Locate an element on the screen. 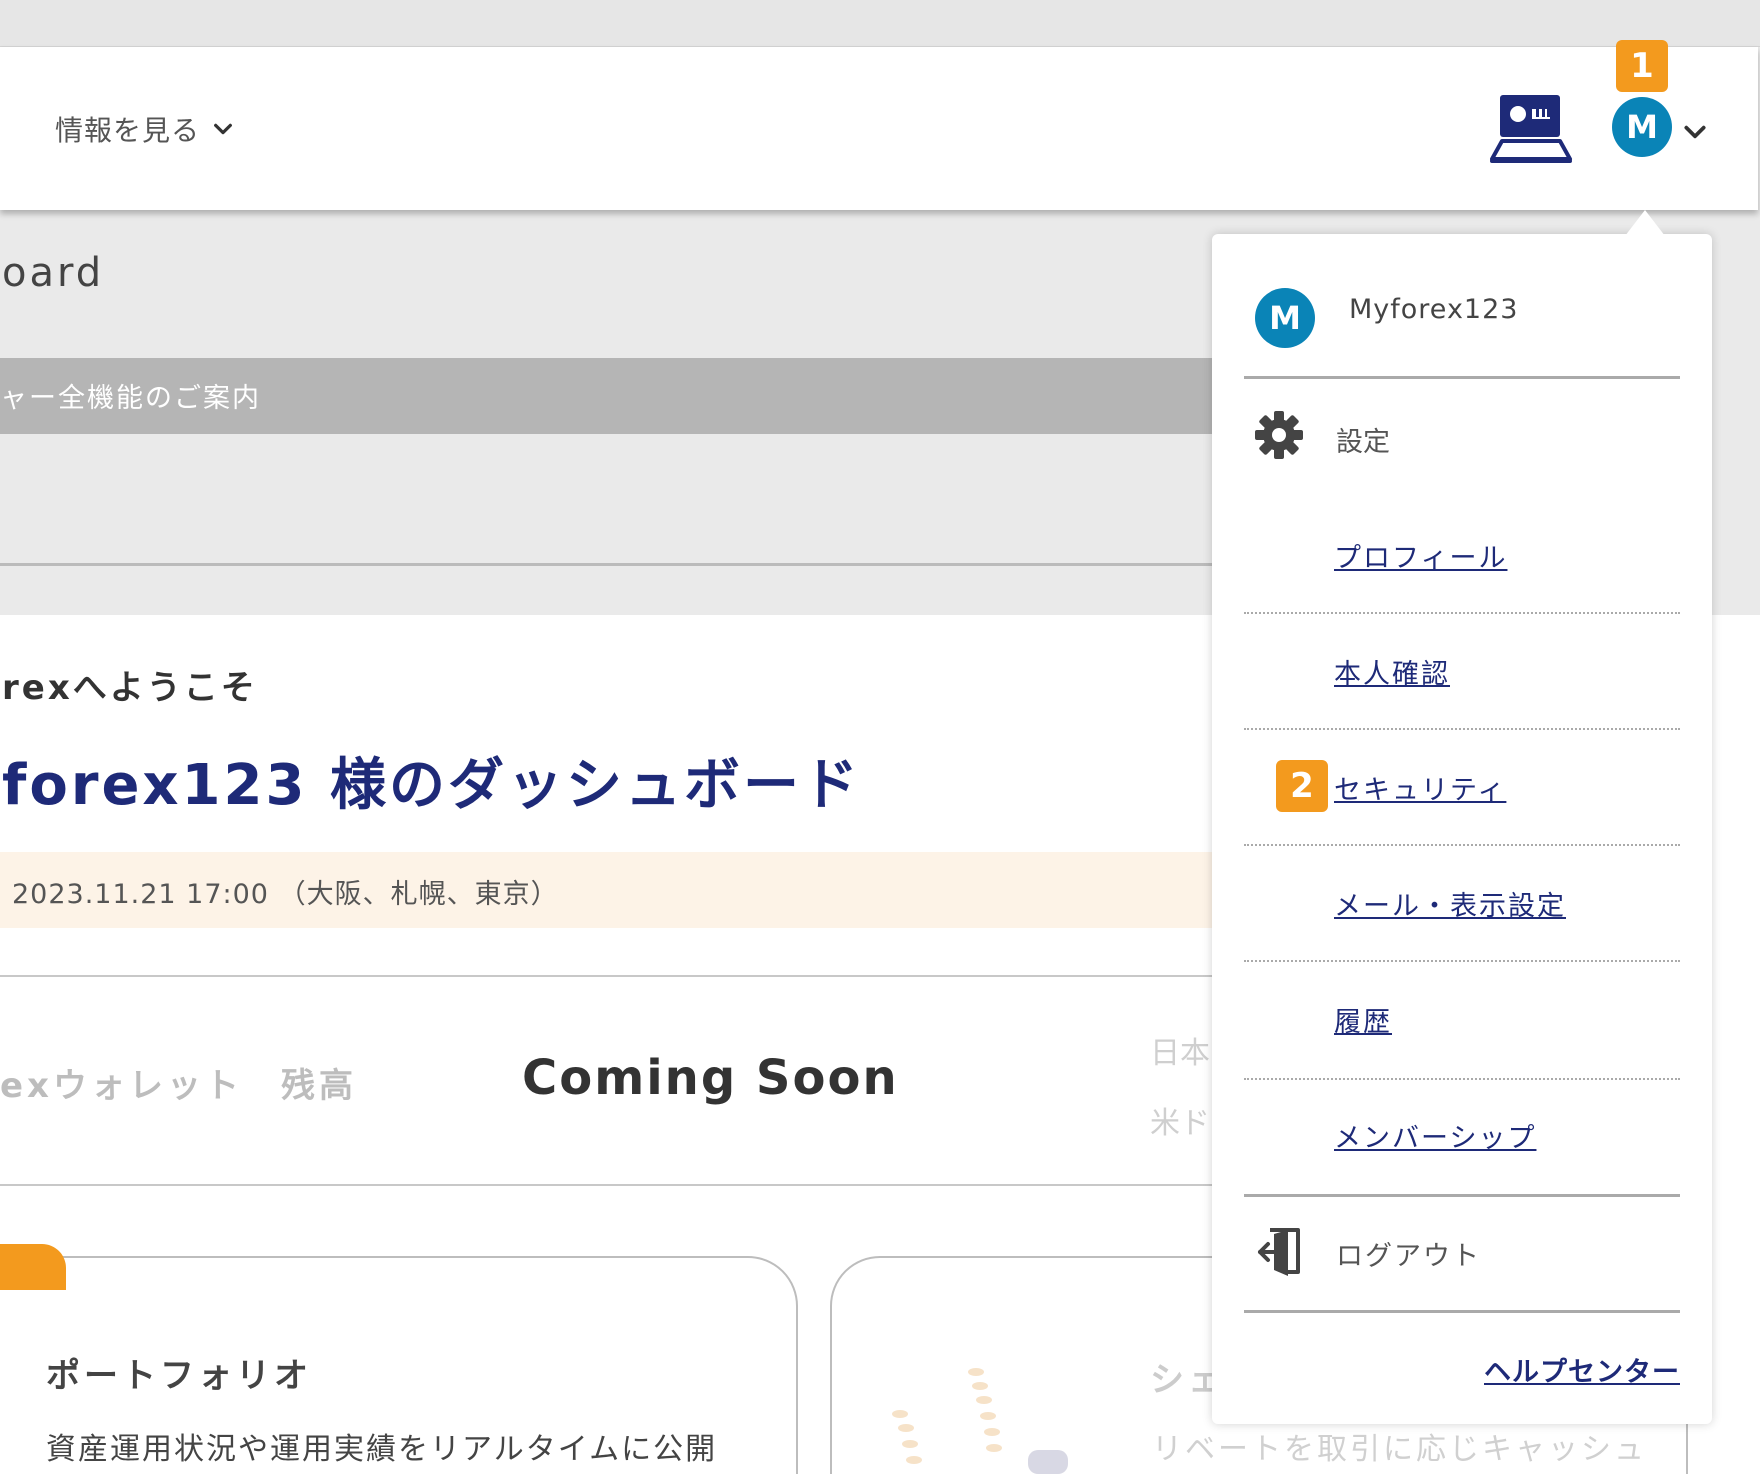 This screenshot has width=1760, height=1474. dashboard-title: oard is located at coordinates (53, 273).